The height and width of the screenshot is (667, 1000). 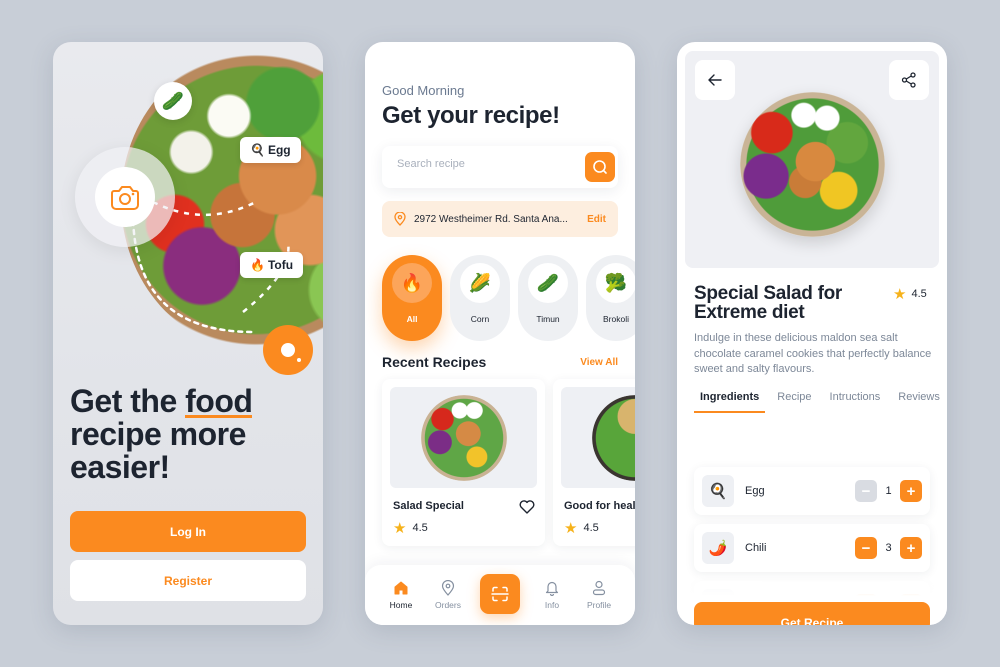 I want to click on chili-icon: 🌶️, so click(x=718, y=548).